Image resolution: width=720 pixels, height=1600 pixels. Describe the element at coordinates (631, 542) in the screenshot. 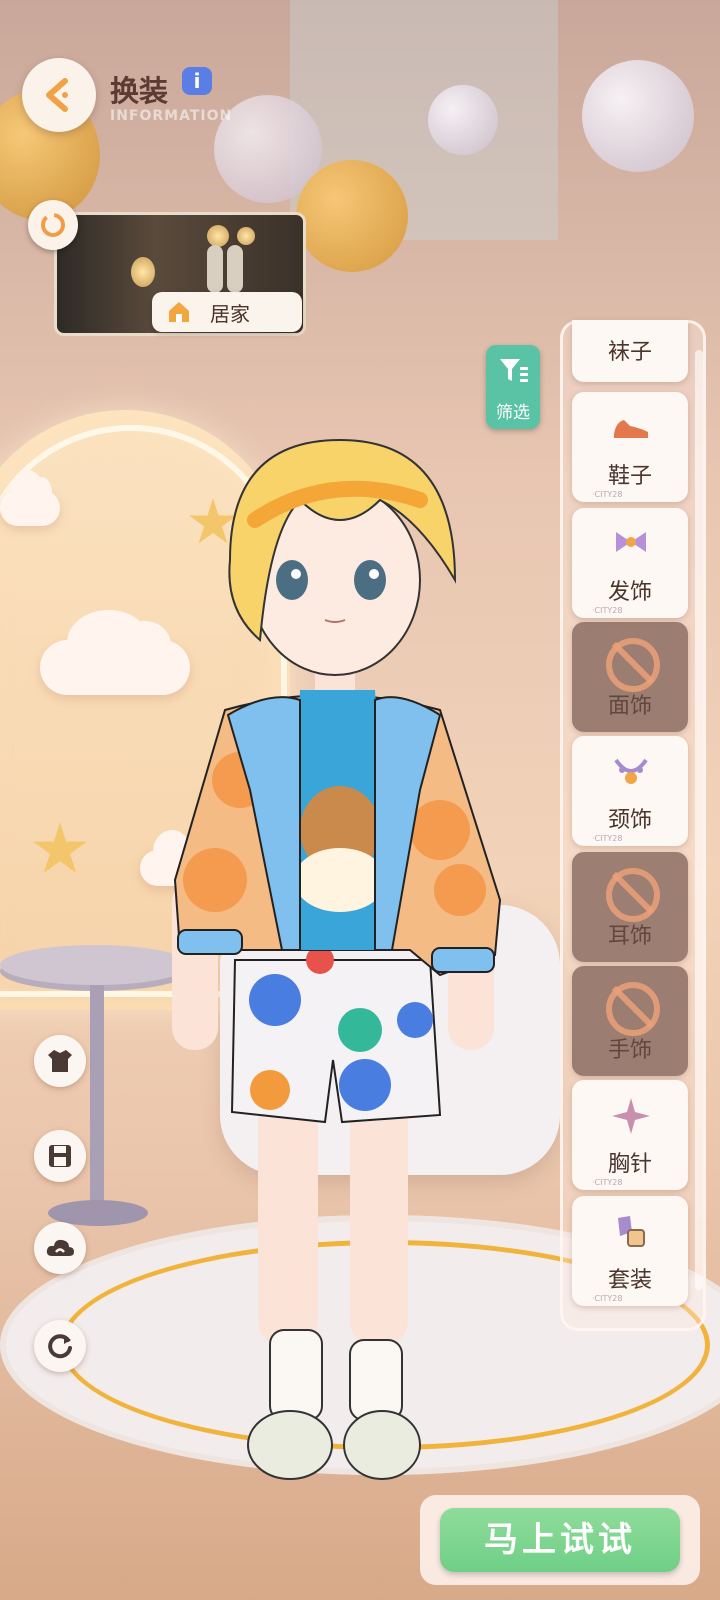

I see `hair-bow-icon` at that location.